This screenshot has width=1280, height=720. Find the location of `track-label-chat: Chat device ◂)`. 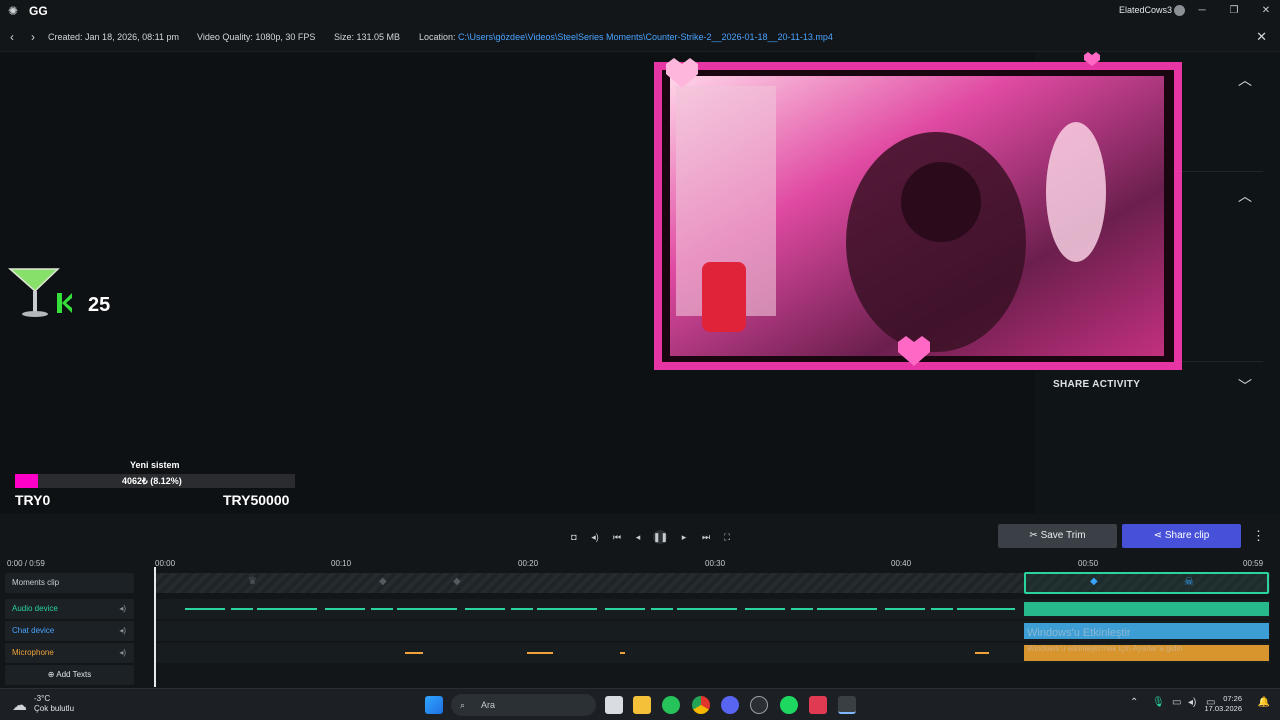

track-label-chat: Chat device ◂) is located at coordinates (69, 631).